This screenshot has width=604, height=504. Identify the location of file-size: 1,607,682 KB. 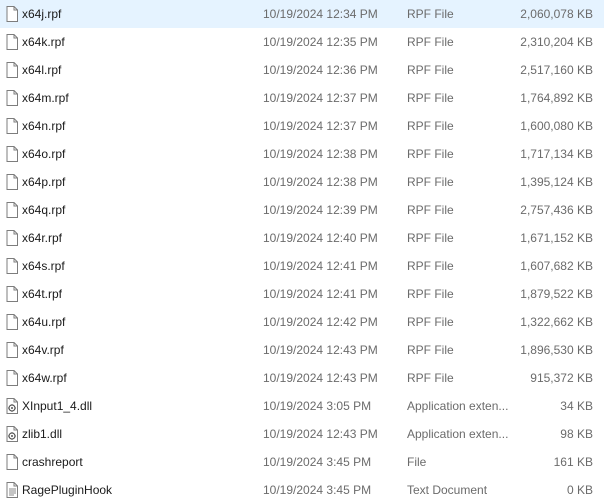
(556, 266).